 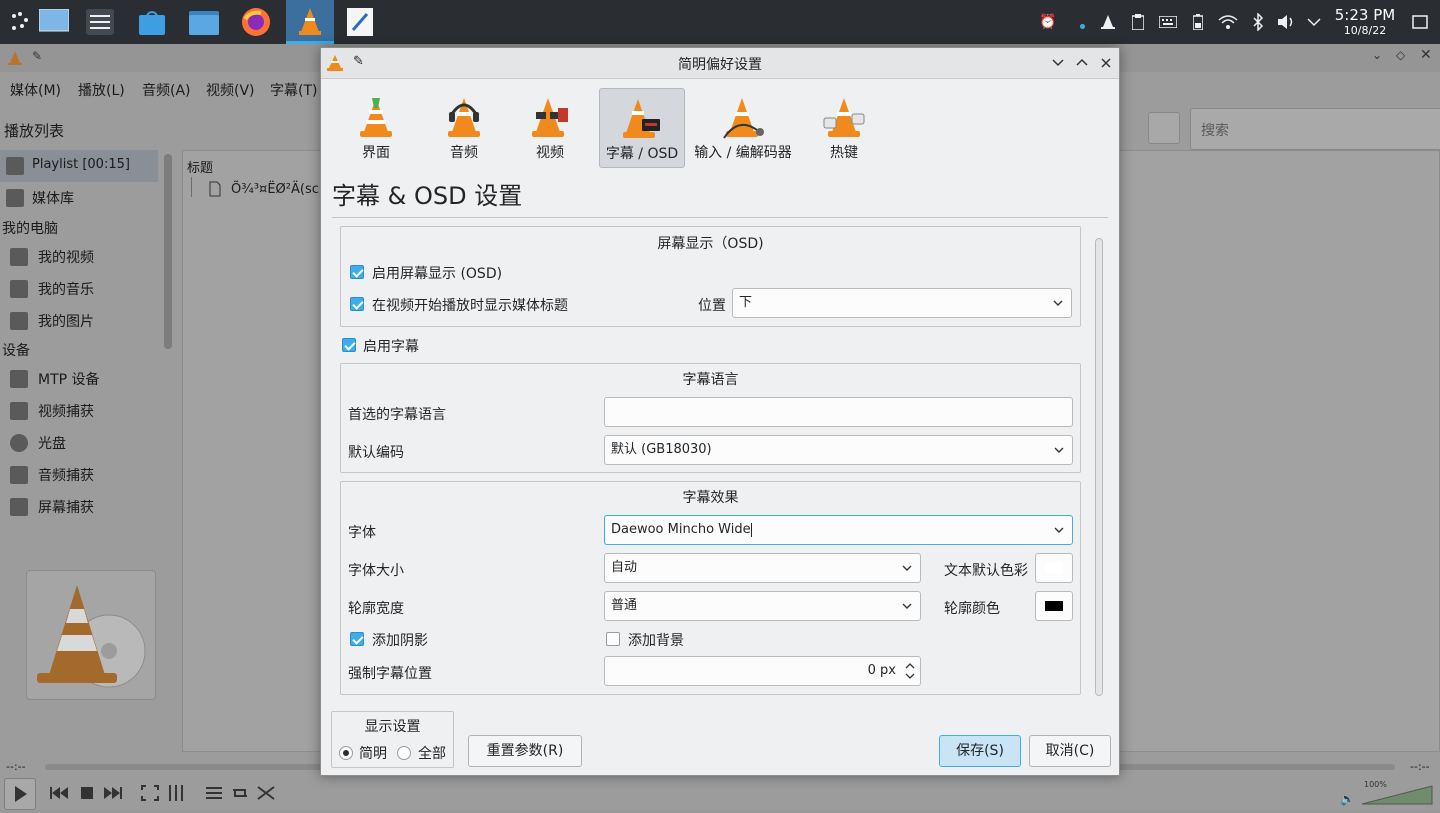 What do you see at coordinates (1164, 128) in the screenshot?
I see `view-mode-button` at bounding box center [1164, 128].